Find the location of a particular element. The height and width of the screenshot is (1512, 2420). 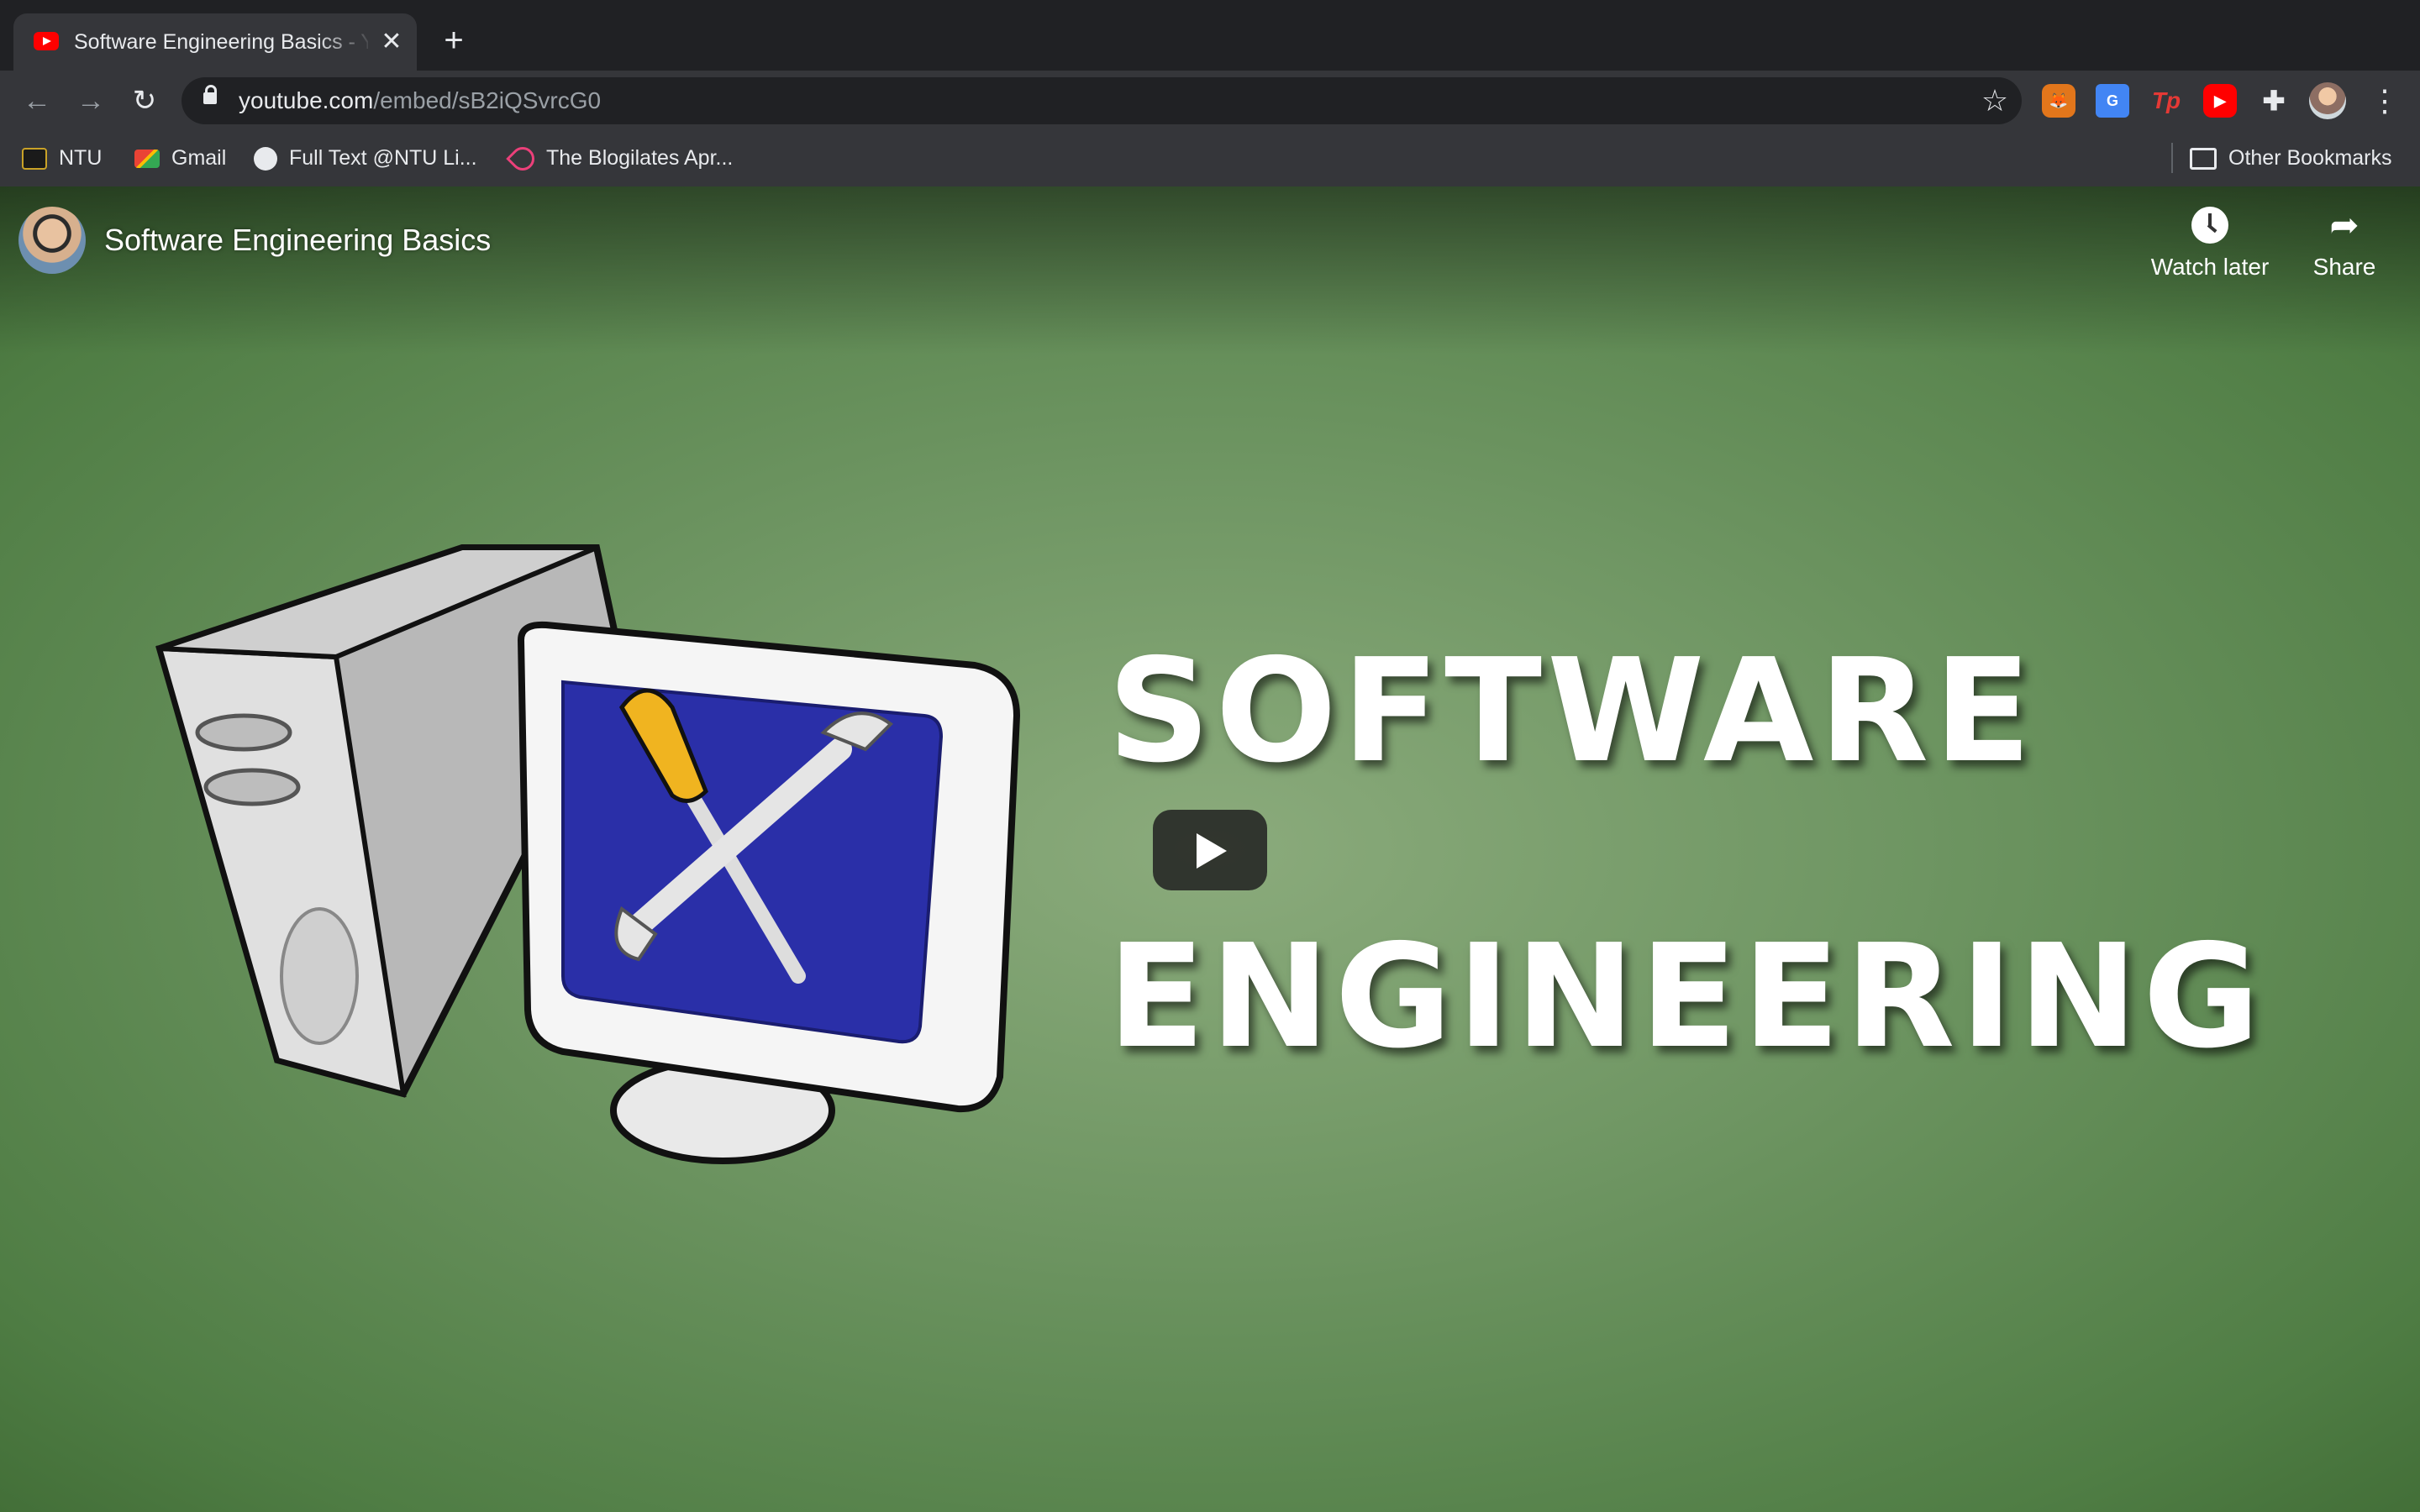

metamask-extension-icon: 🦊 is located at coordinates (2058, 101).